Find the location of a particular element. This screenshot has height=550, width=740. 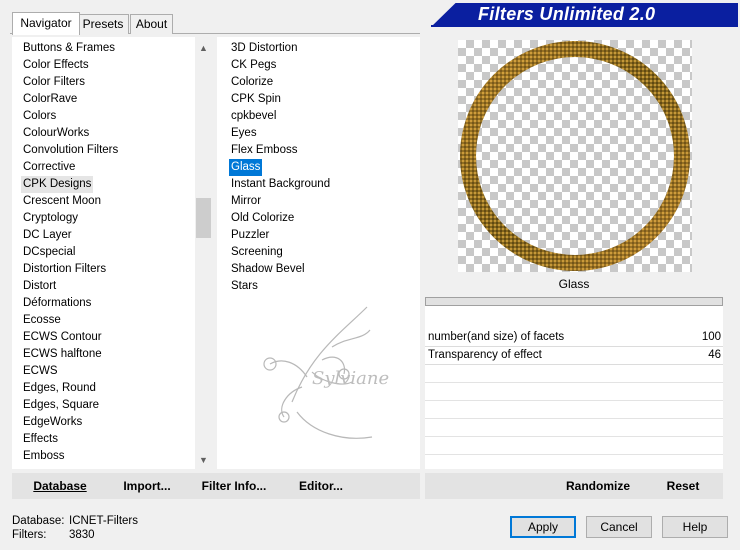

category-item: ECWS halftone is located at coordinates (62, 354).